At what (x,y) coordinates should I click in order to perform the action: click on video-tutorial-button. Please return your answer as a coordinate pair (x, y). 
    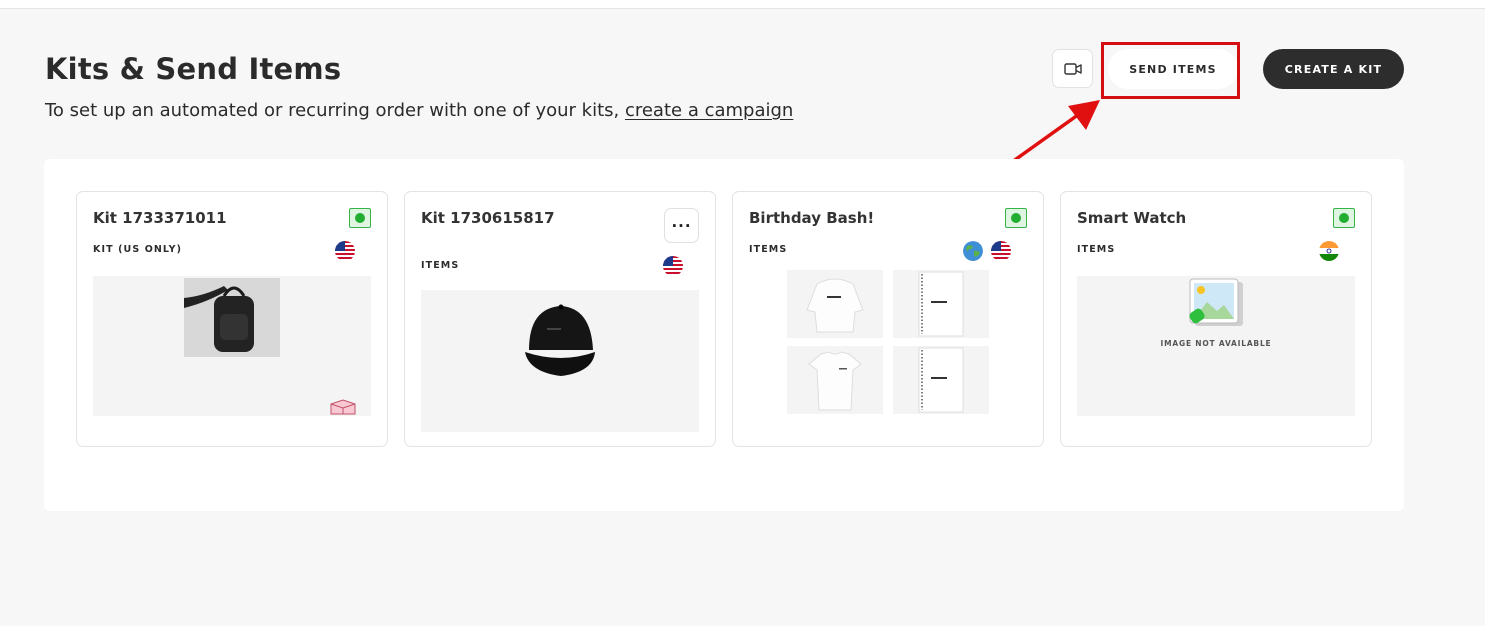
    Looking at the image, I should click on (1072, 68).